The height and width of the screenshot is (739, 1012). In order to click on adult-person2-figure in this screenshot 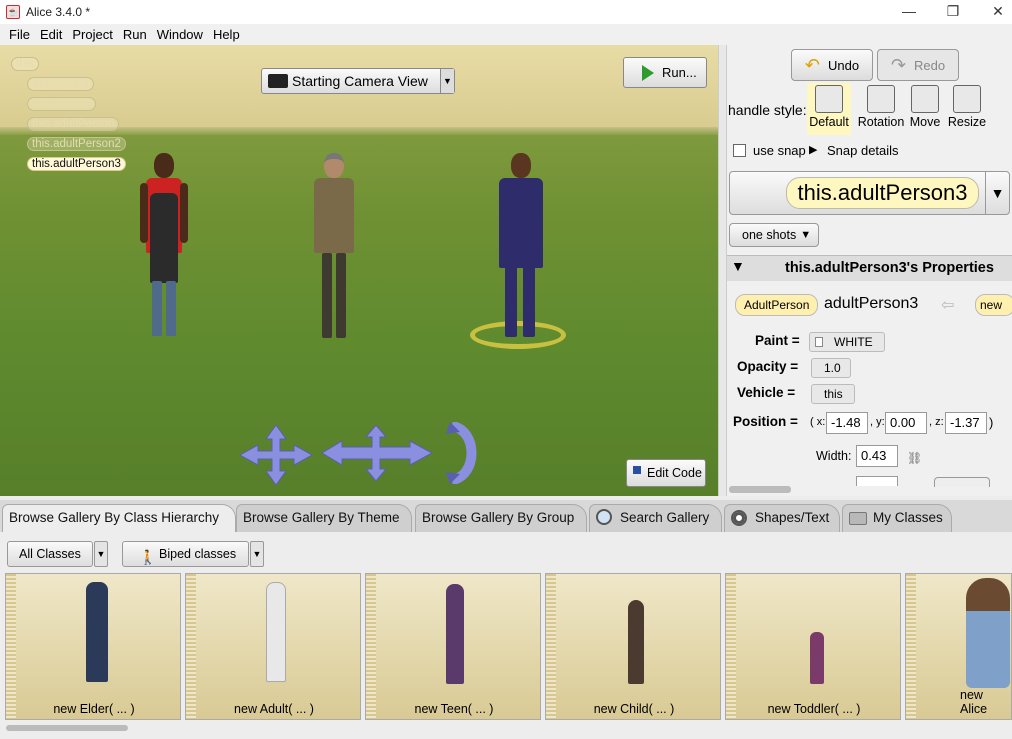, I will do `click(335, 248)`.